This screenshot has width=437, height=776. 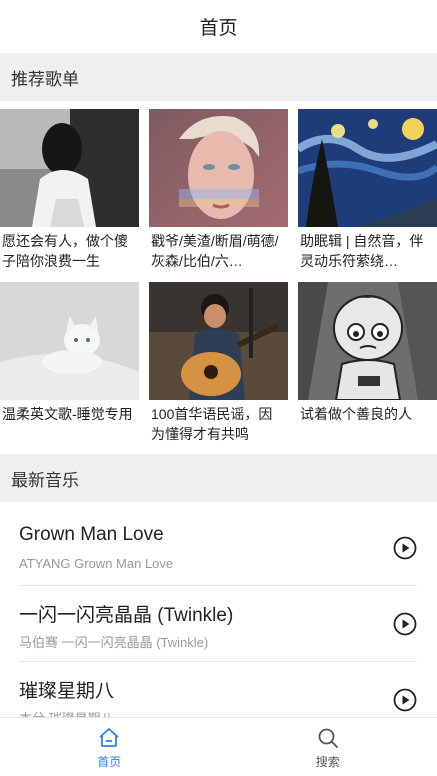 I want to click on playlist-item: 试着做个善良的人, so click(x=367, y=364).